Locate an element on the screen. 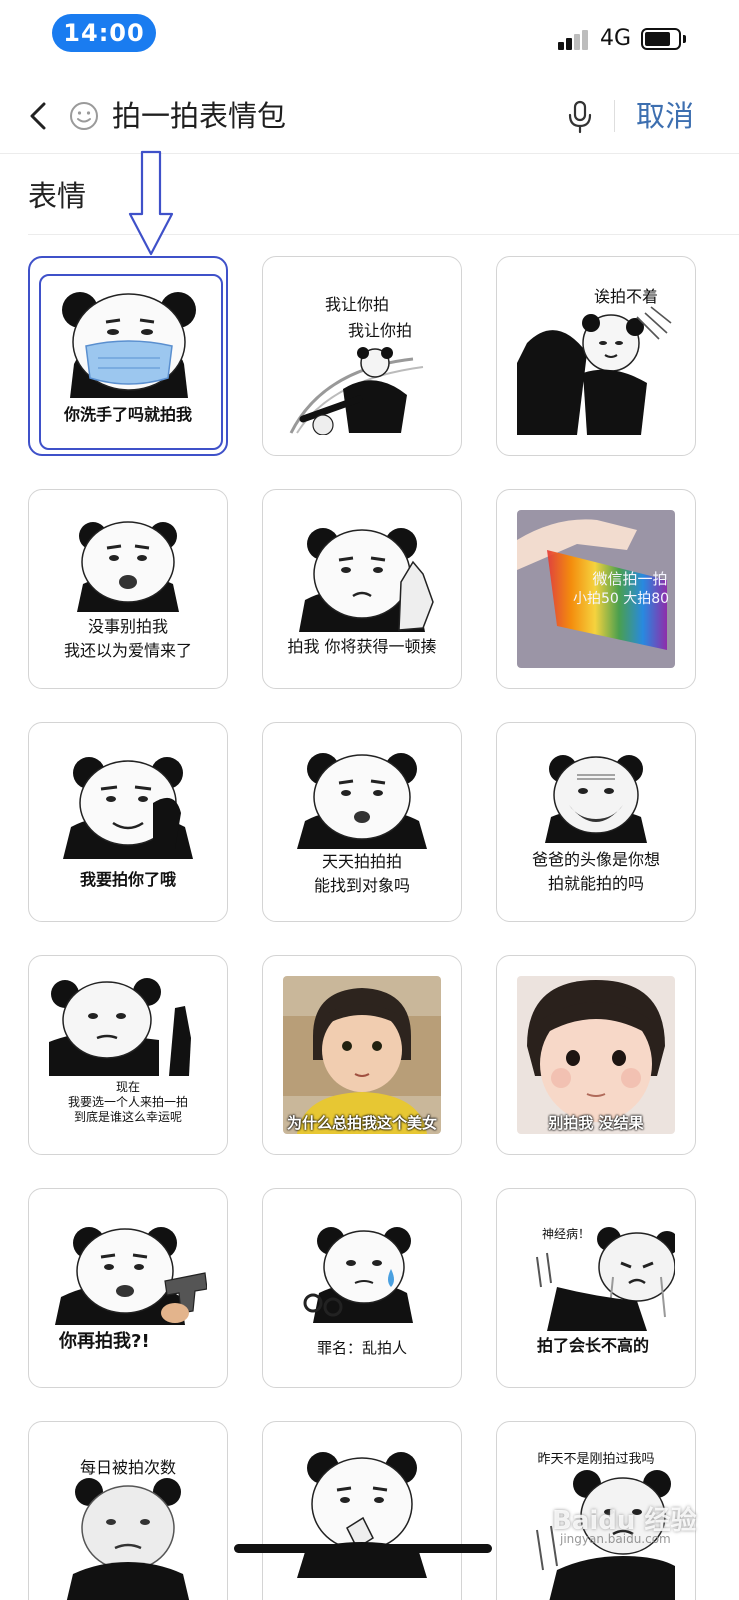 The height and width of the screenshot is (1600, 739). status-bar: 14:00 4G is located at coordinates (369, 36).